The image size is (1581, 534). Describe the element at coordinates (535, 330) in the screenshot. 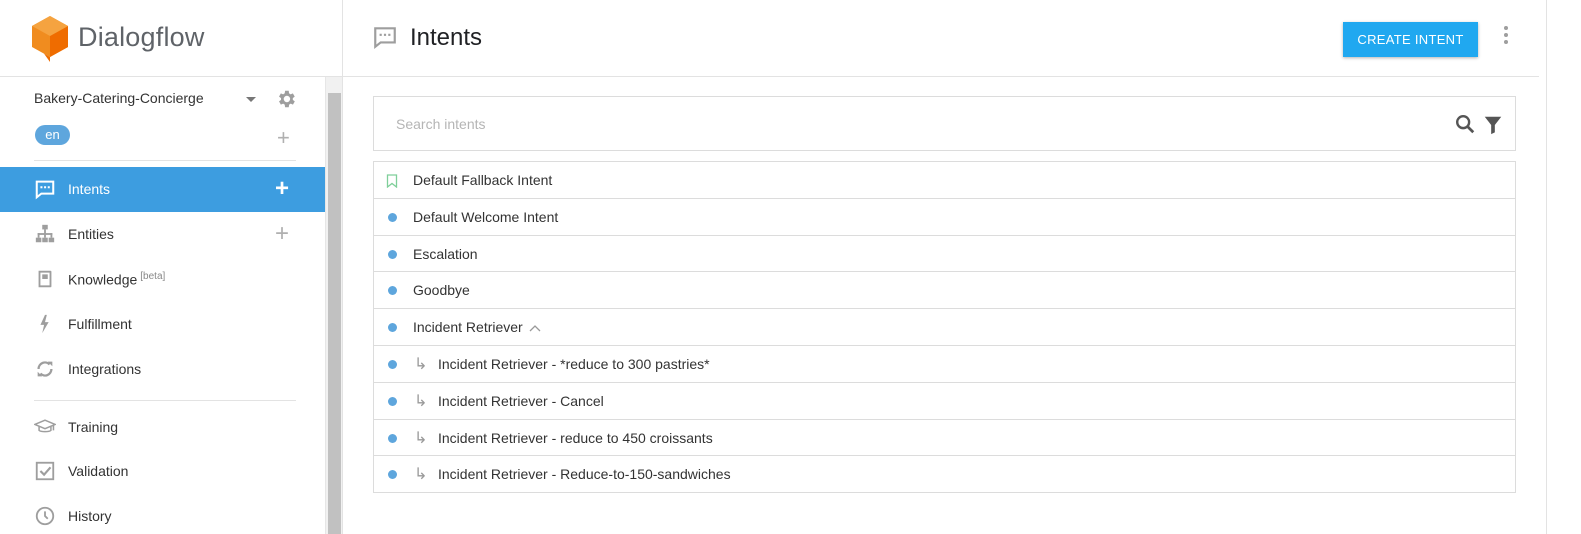

I see `chevron-up-icon` at that location.